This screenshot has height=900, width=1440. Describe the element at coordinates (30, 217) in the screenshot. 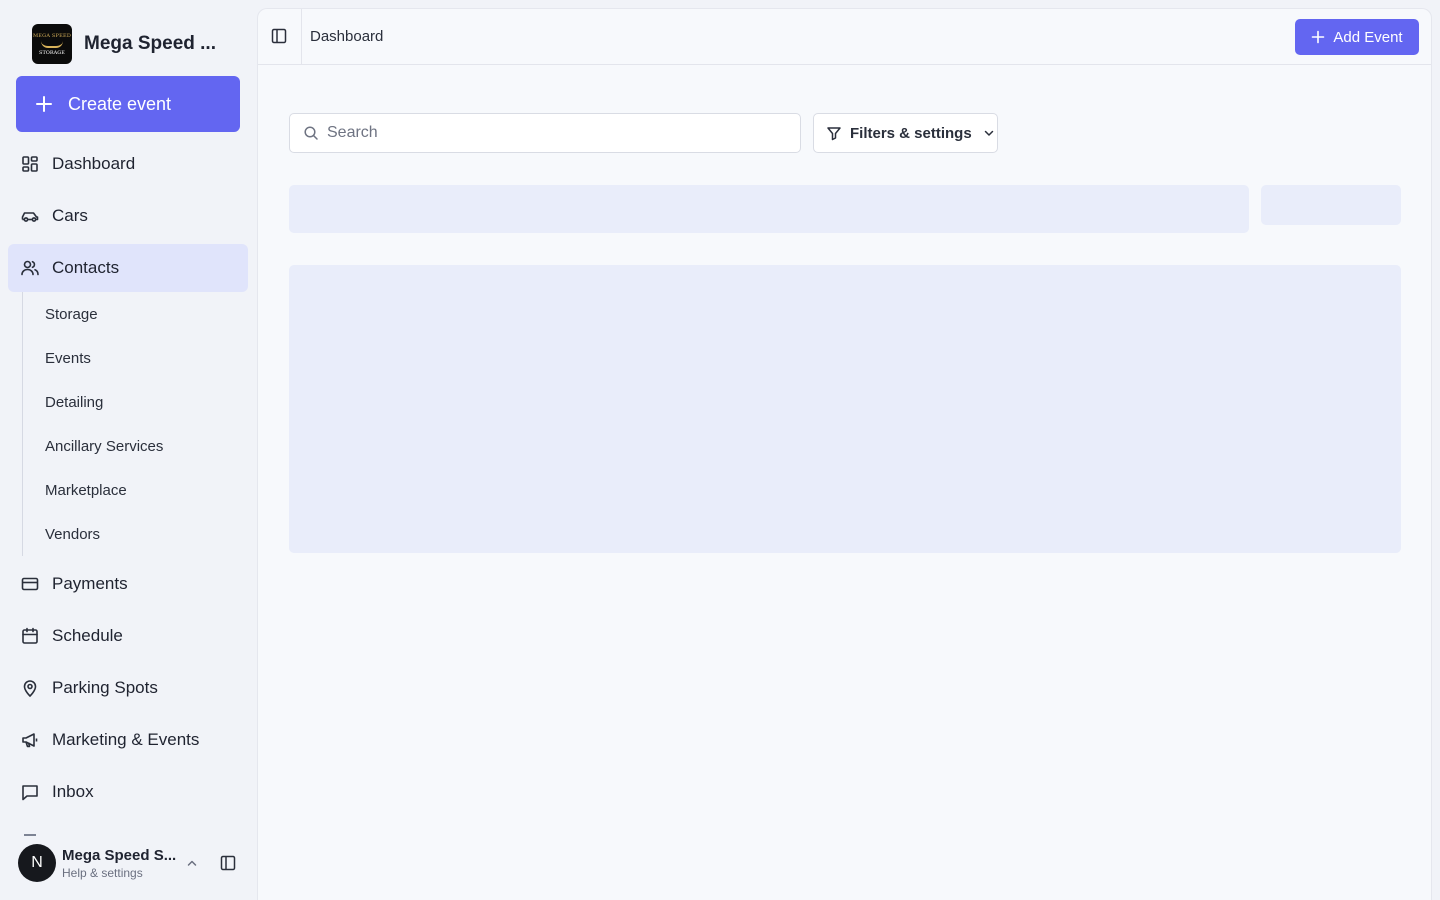

I see `car-icon` at that location.